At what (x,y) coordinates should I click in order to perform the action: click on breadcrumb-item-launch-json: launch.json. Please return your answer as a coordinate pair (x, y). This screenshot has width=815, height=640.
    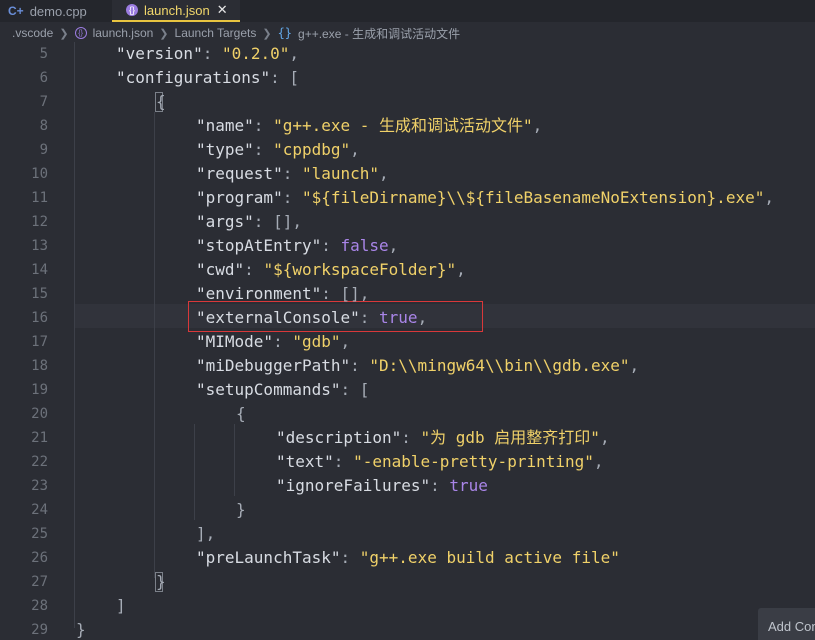
    Looking at the image, I should click on (123, 33).